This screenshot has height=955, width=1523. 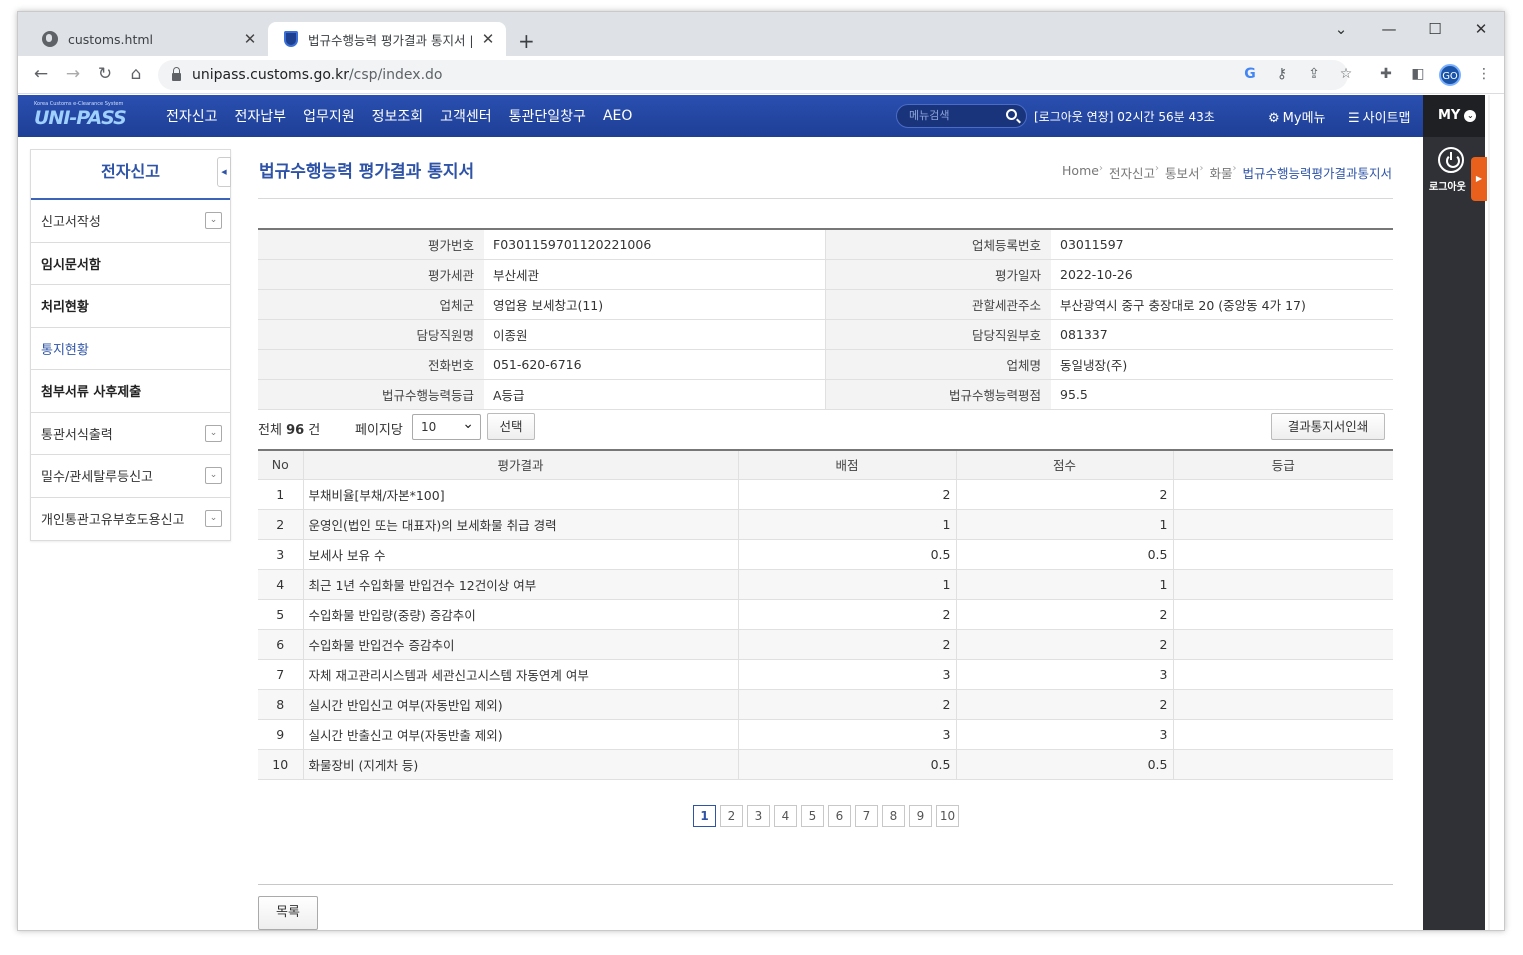 What do you see at coordinates (753, 75) in the screenshot?
I see `address-bar: unipass.customs.go.kr/csp/index.do` at bounding box center [753, 75].